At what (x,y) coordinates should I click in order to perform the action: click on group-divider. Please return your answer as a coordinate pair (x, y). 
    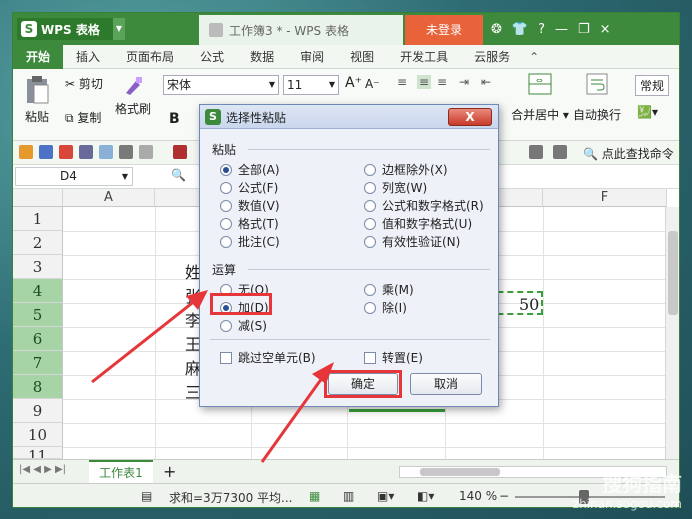
    Looking at the image, I should click on (369, 149).